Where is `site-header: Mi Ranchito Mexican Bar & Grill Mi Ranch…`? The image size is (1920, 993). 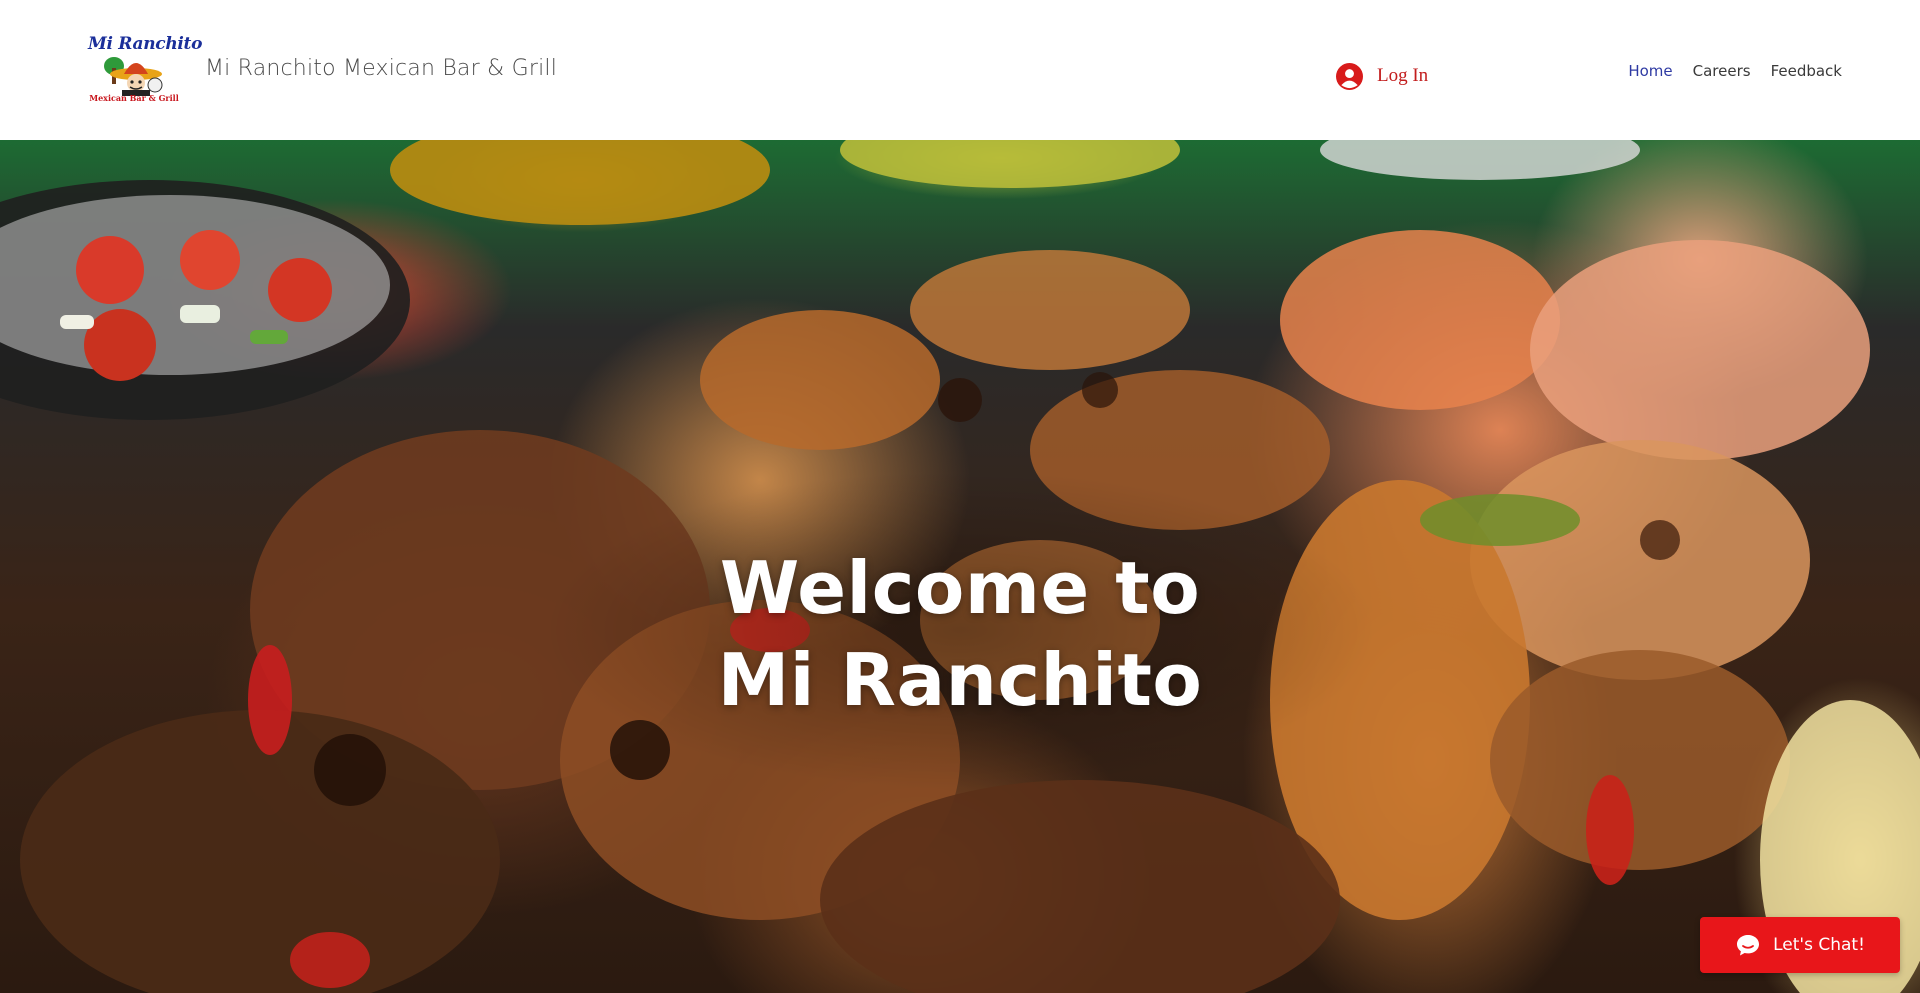 site-header: Mi Ranchito Mexican Bar & Grill Mi Ranch… is located at coordinates (960, 70).